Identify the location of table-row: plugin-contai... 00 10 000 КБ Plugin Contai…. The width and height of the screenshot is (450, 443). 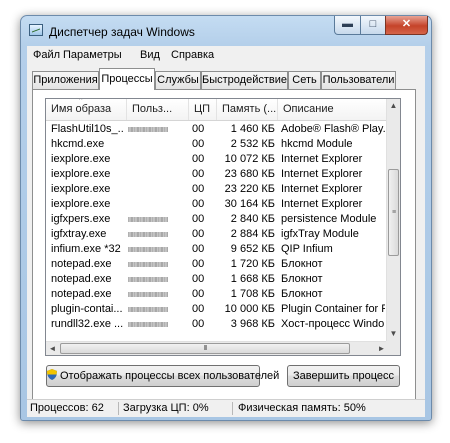
(217, 309).